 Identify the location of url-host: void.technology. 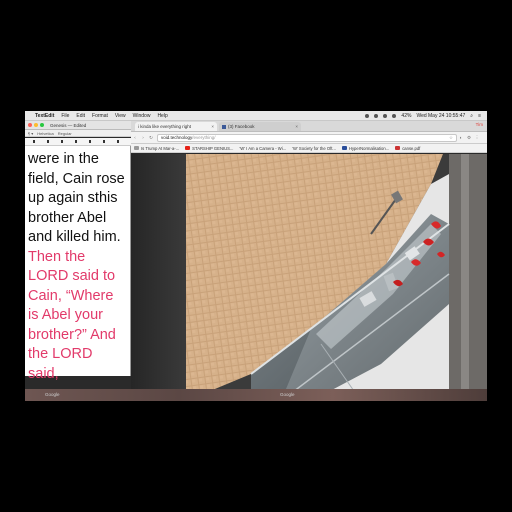
(177, 137).